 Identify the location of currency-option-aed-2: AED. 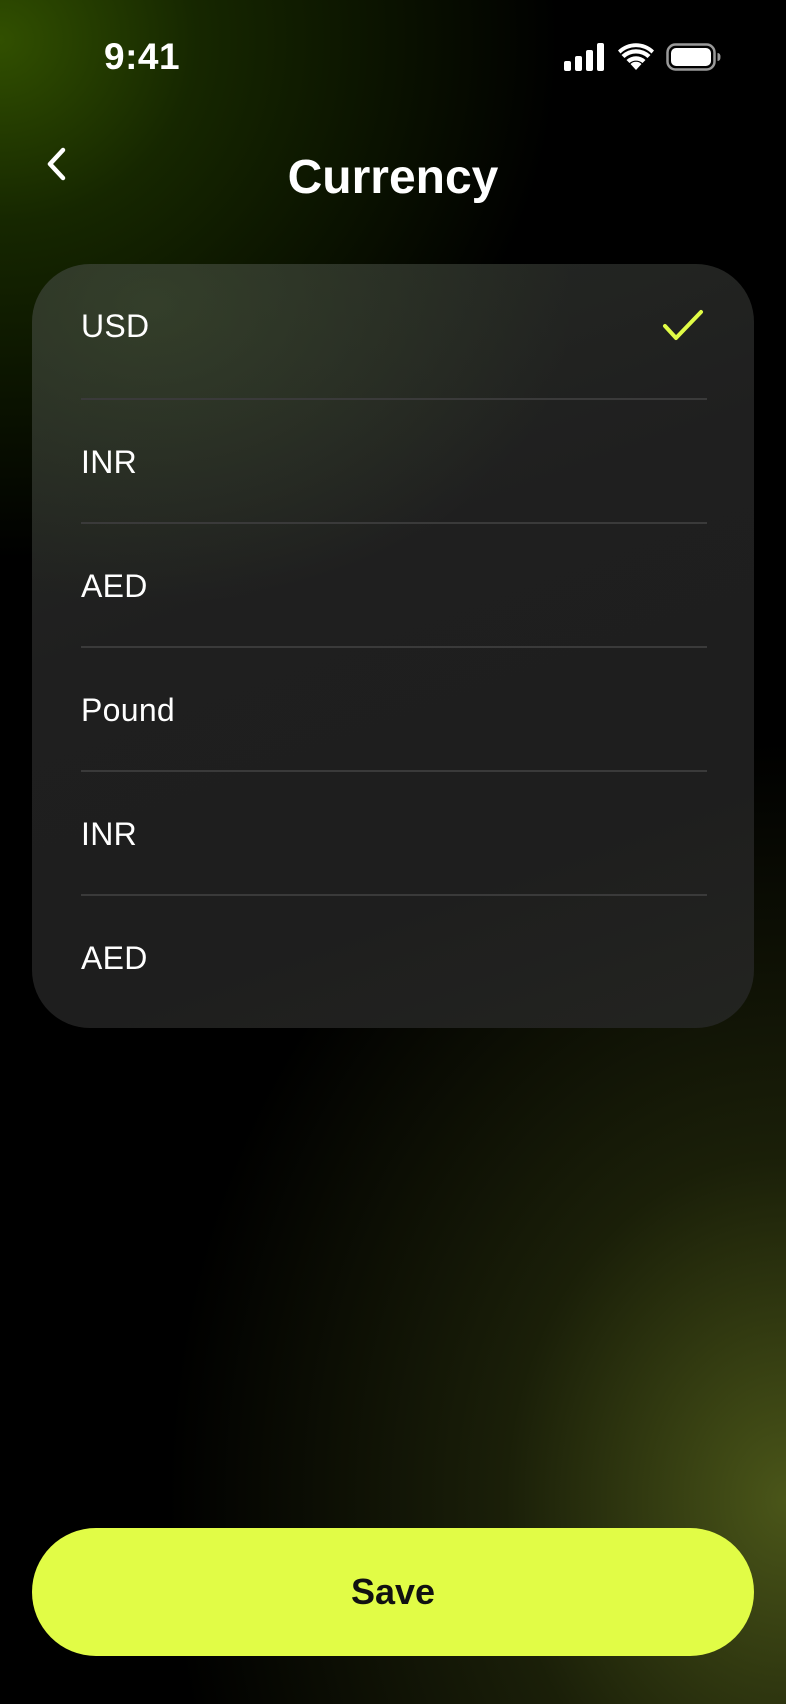
(394, 958).